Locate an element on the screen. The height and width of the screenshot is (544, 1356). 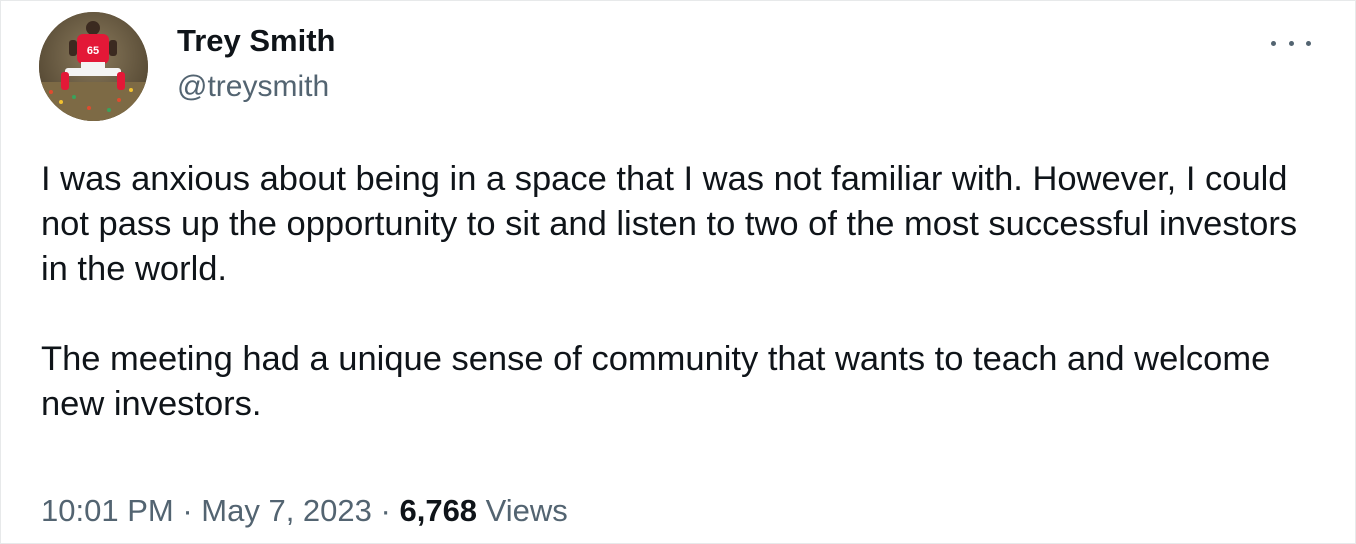
avatar-photo: 65 is located at coordinates (93, 66).